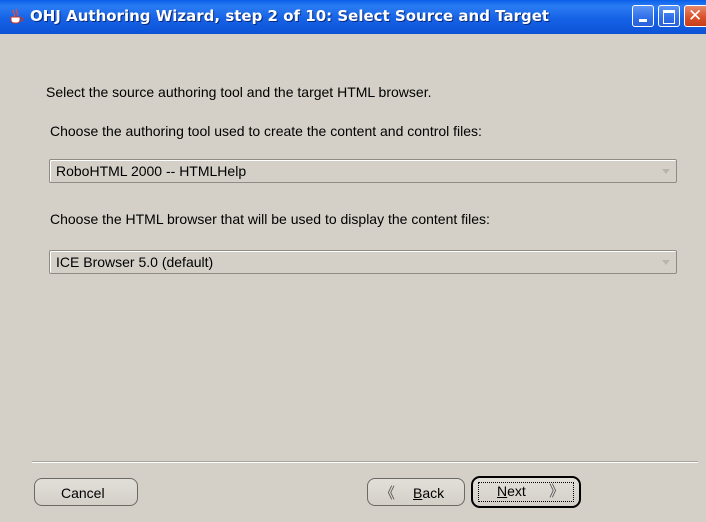  I want to click on cancel-button: Cancel, so click(86, 492).